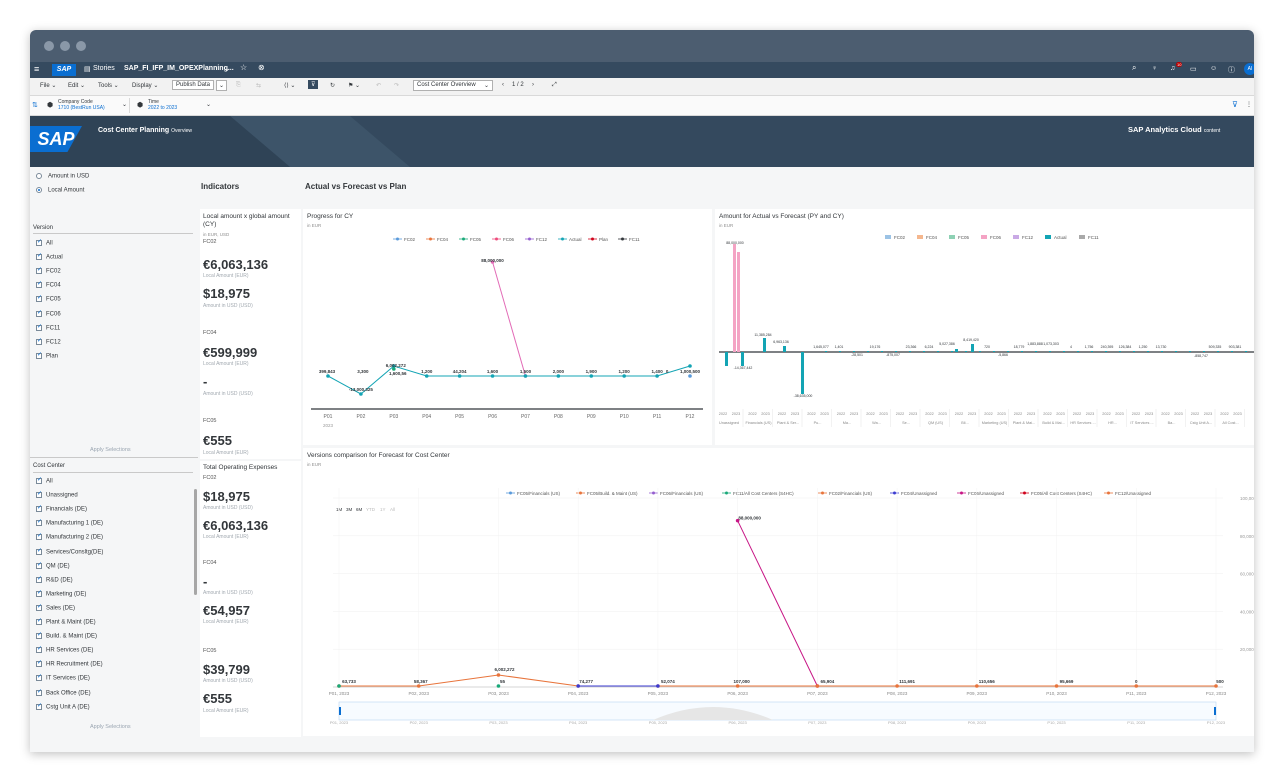 The image size is (1284, 780). I want to click on refresh-icon: ↻, so click(332, 85).